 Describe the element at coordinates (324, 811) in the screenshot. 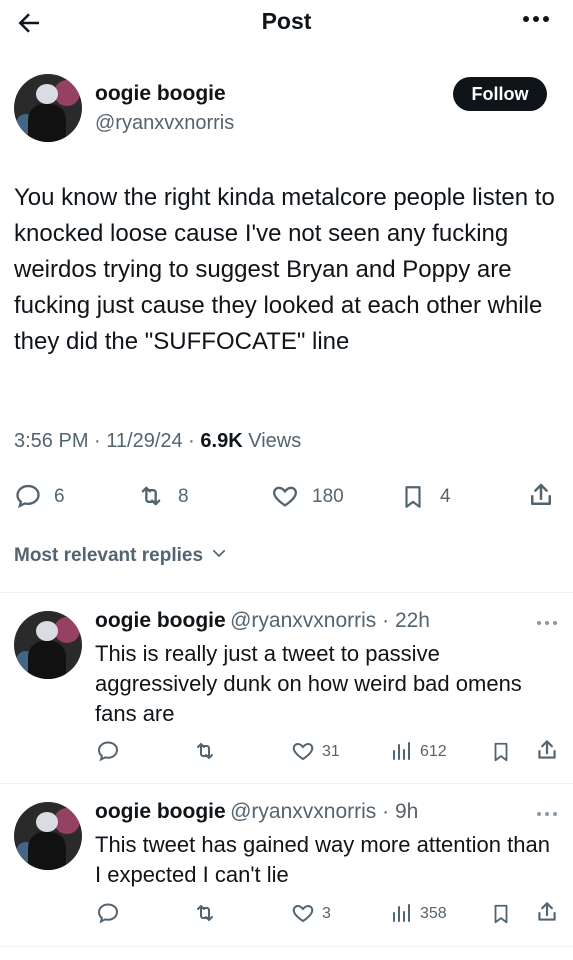

I see `reply-author-handle: @ryanxvxnorris · 9h` at that location.